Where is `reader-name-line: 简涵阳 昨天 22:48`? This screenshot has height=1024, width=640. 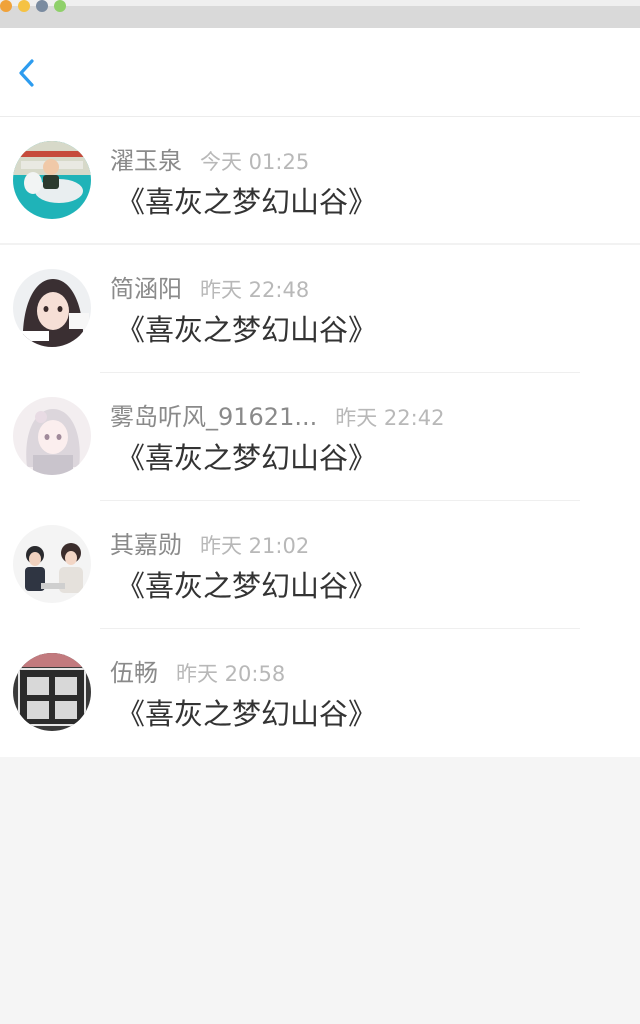 reader-name-line: 简涵阳 昨天 22:48 is located at coordinates (209, 286).